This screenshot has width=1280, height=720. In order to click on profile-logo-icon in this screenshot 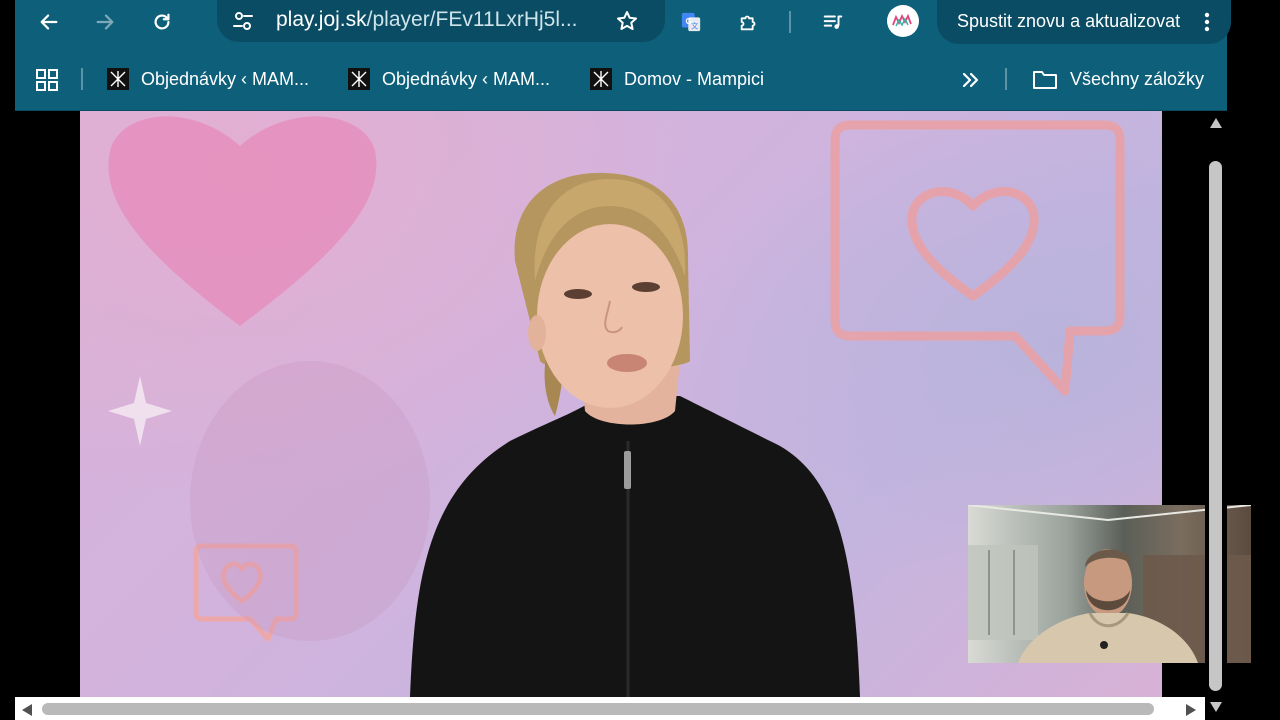, I will do `click(902, 20)`.